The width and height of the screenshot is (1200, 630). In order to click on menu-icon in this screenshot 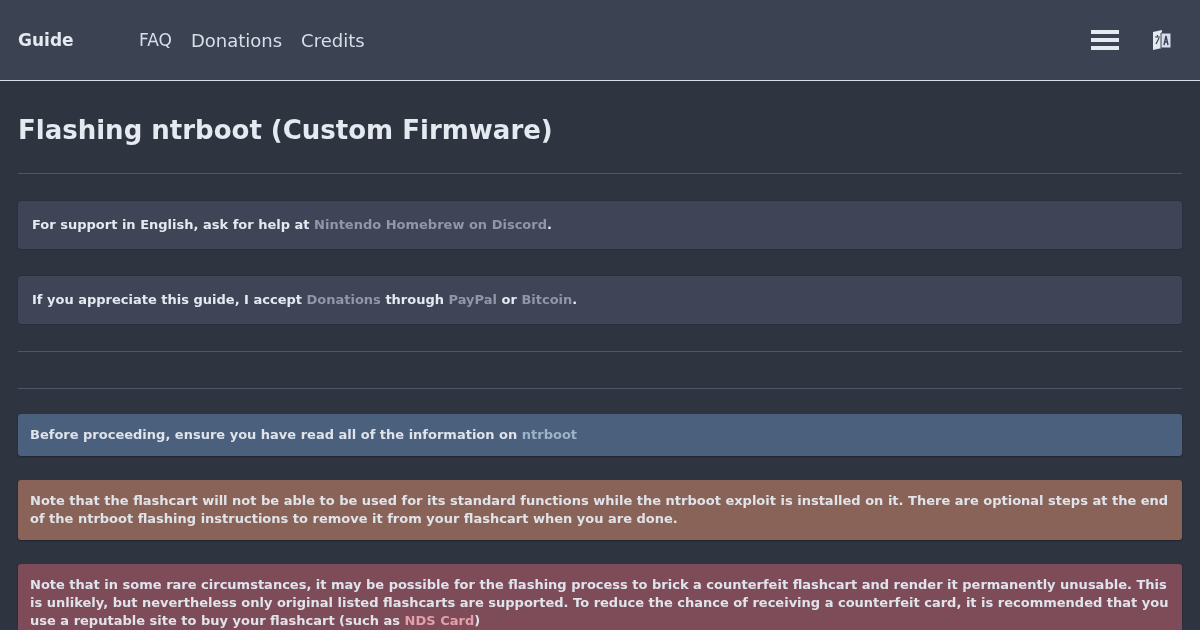, I will do `click(1105, 40)`.